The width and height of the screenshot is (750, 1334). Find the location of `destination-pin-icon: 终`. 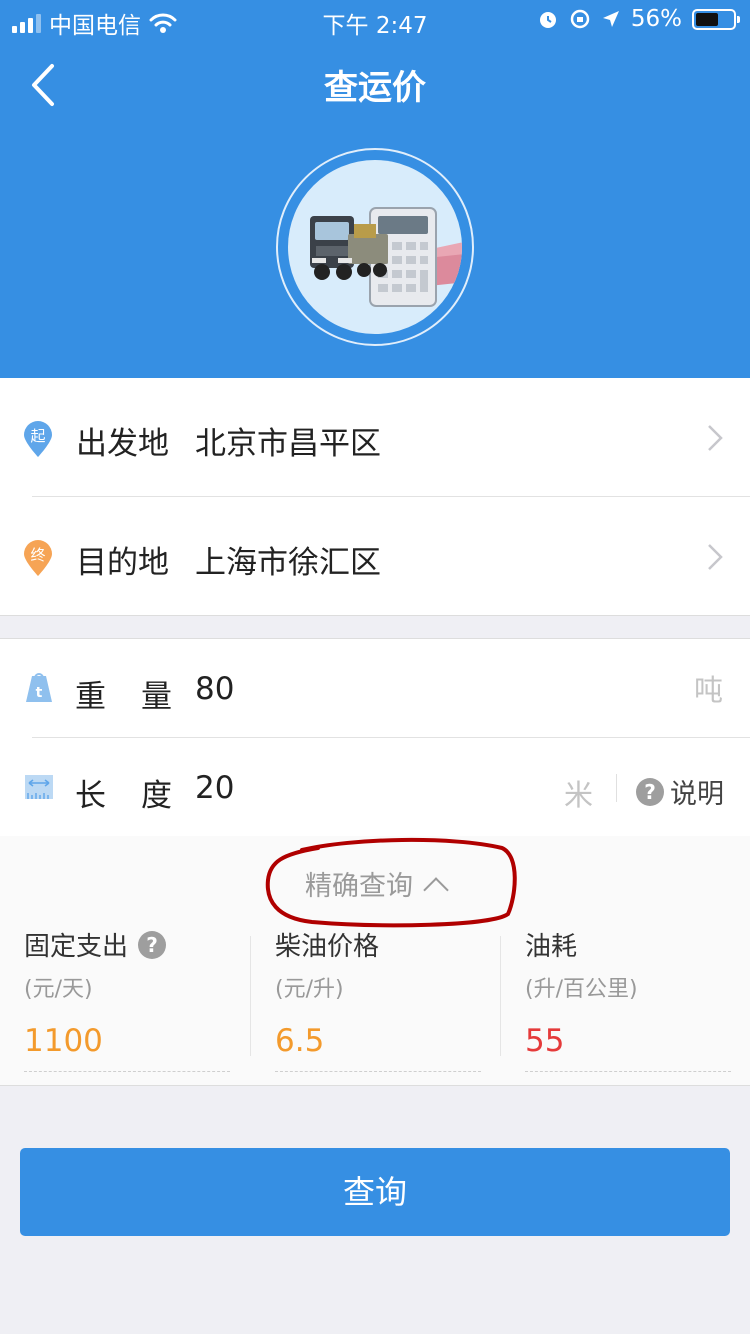

destination-pin-icon: 终 is located at coordinates (38, 558).